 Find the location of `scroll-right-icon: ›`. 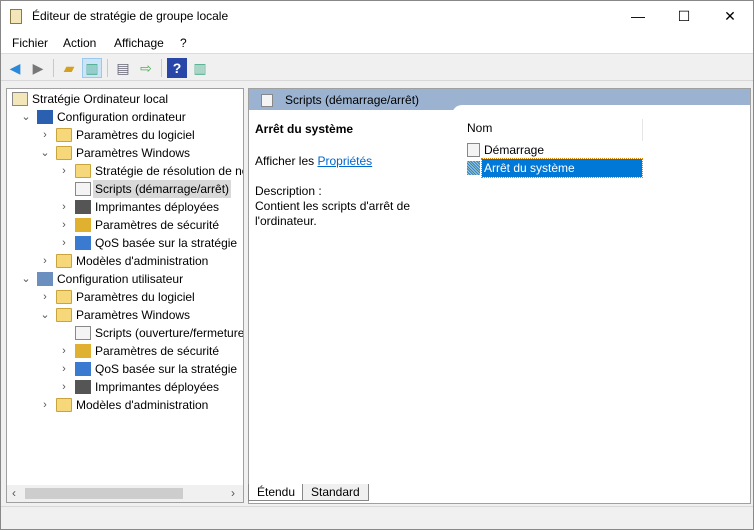

scroll-right-icon: › is located at coordinates (233, 493).